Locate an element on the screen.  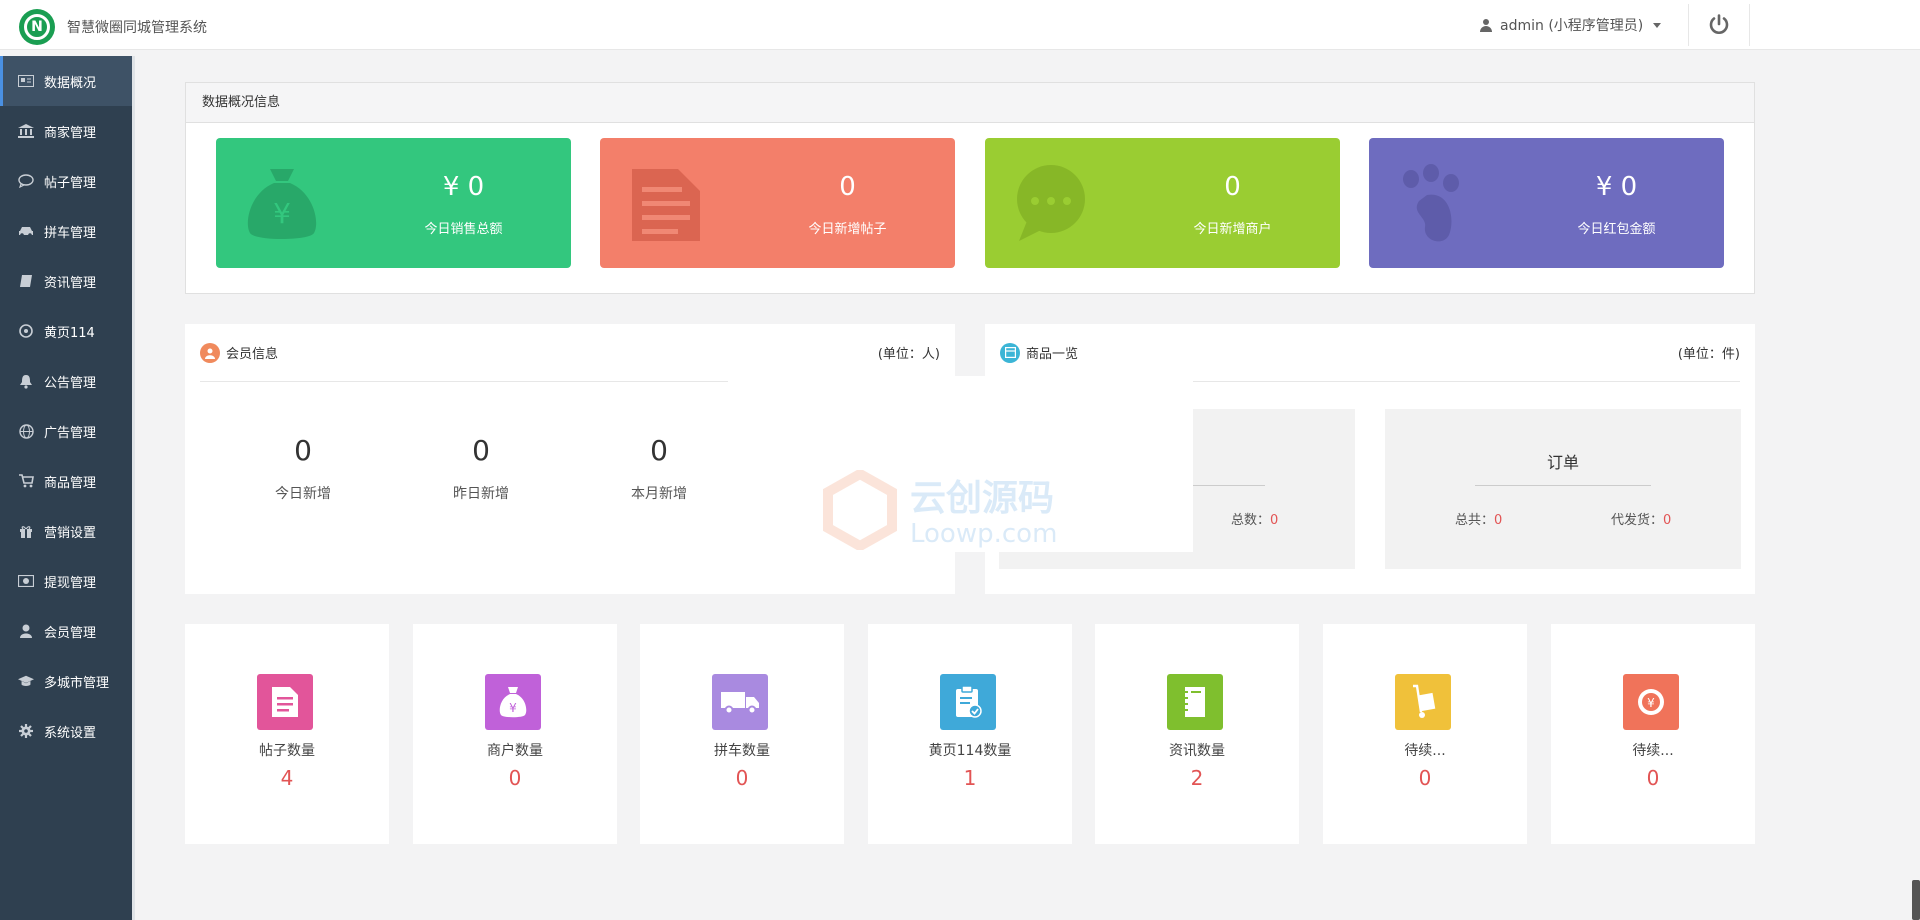
sidebar-item-label: 系统设置 is located at coordinates (70, 733).